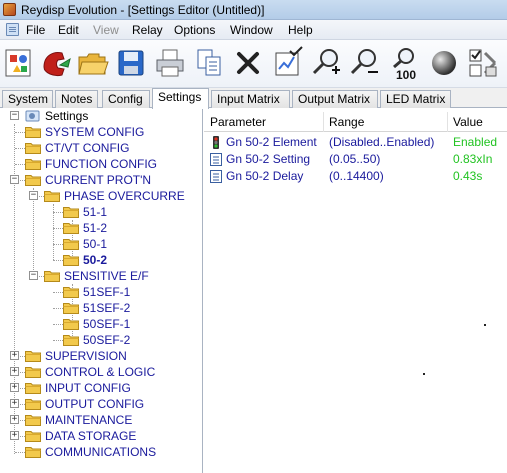 The width and height of the screenshot is (507, 473). I want to click on sphere-icon, so click(444, 63).